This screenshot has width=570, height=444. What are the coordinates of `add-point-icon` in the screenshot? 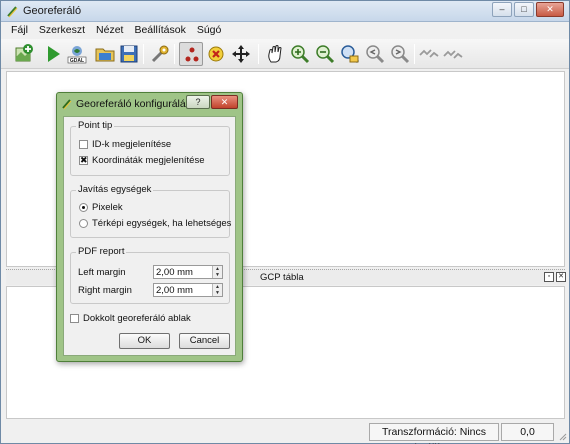 It's located at (192, 54).